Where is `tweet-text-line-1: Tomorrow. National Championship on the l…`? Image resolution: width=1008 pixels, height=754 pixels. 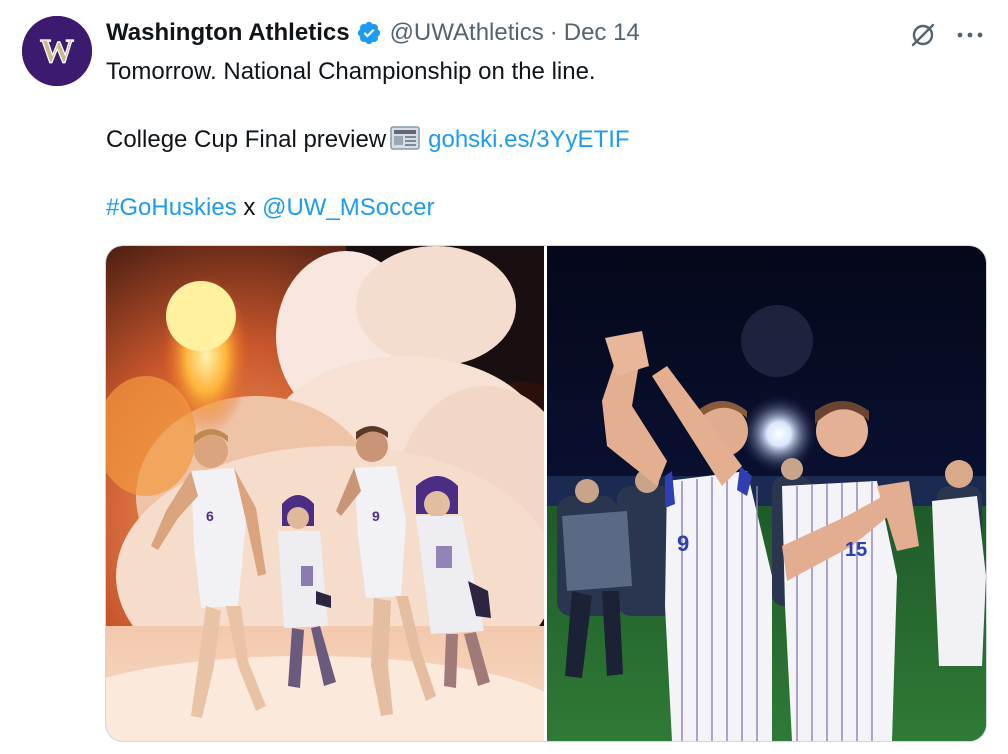
tweet-text-line-1: Tomorrow. National Championship on the l… is located at coordinates (351, 71).